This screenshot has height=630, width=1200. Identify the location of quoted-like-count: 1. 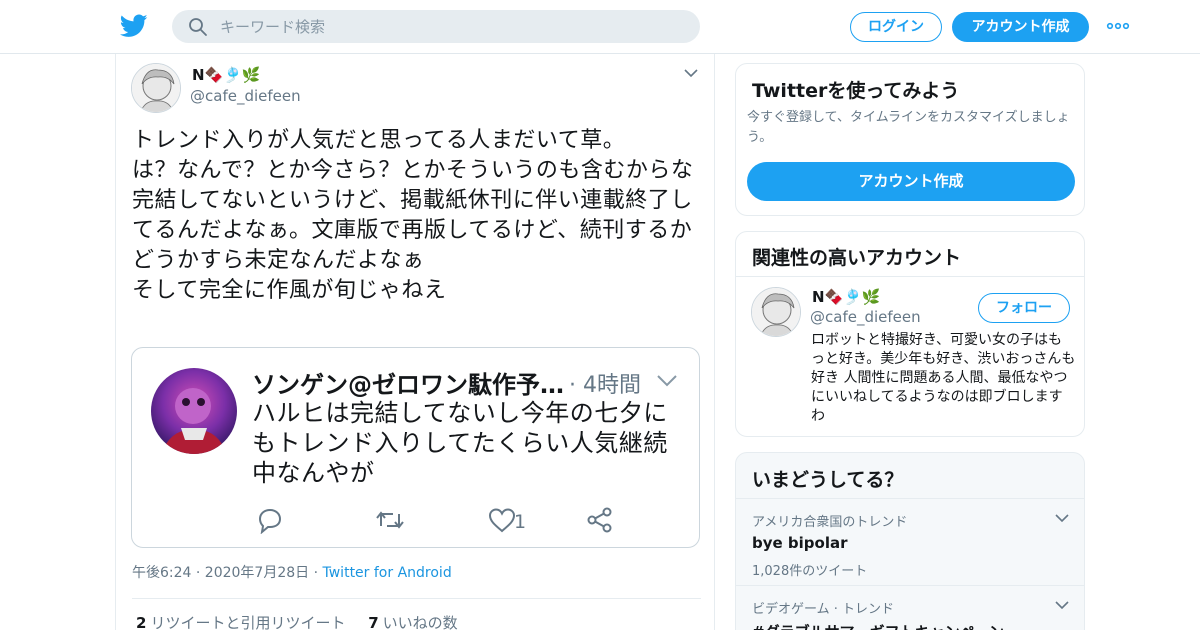
(520, 522).